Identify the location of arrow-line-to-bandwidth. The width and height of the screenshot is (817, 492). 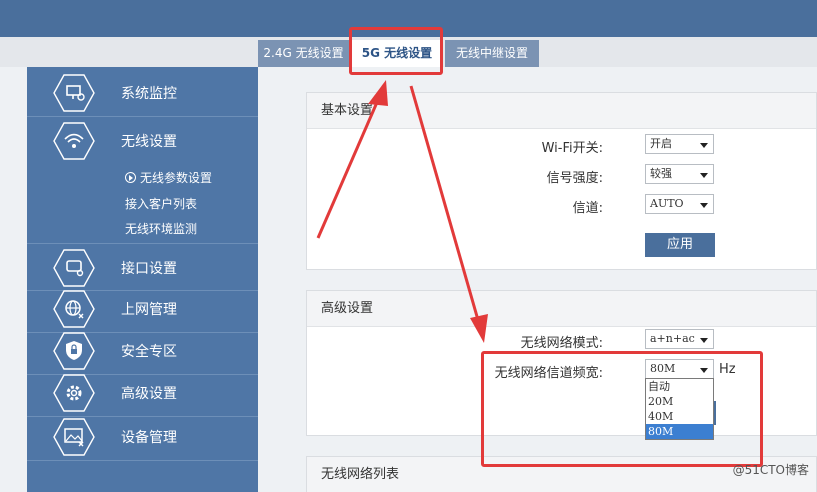
(444, 203).